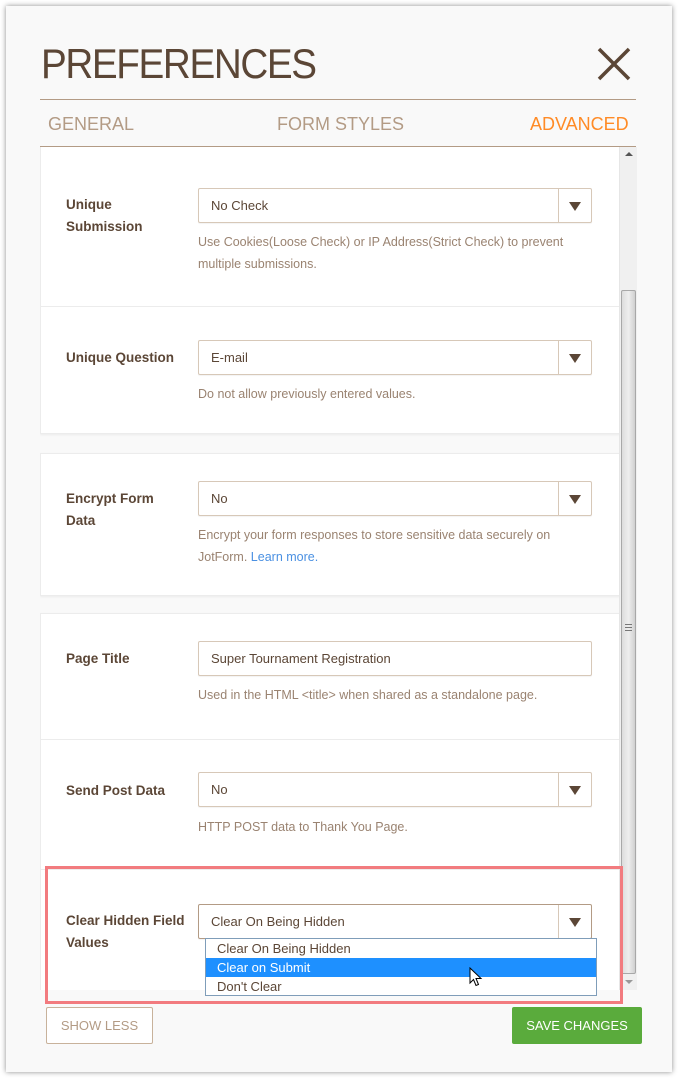  What do you see at coordinates (303, 827) in the screenshot?
I see `setting-help: HTTP POST data to Thank You Page.` at bounding box center [303, 827].